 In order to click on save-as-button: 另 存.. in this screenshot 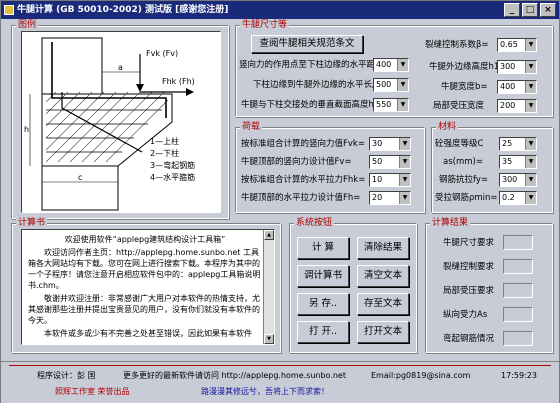, I will do `click(323, 304)`.